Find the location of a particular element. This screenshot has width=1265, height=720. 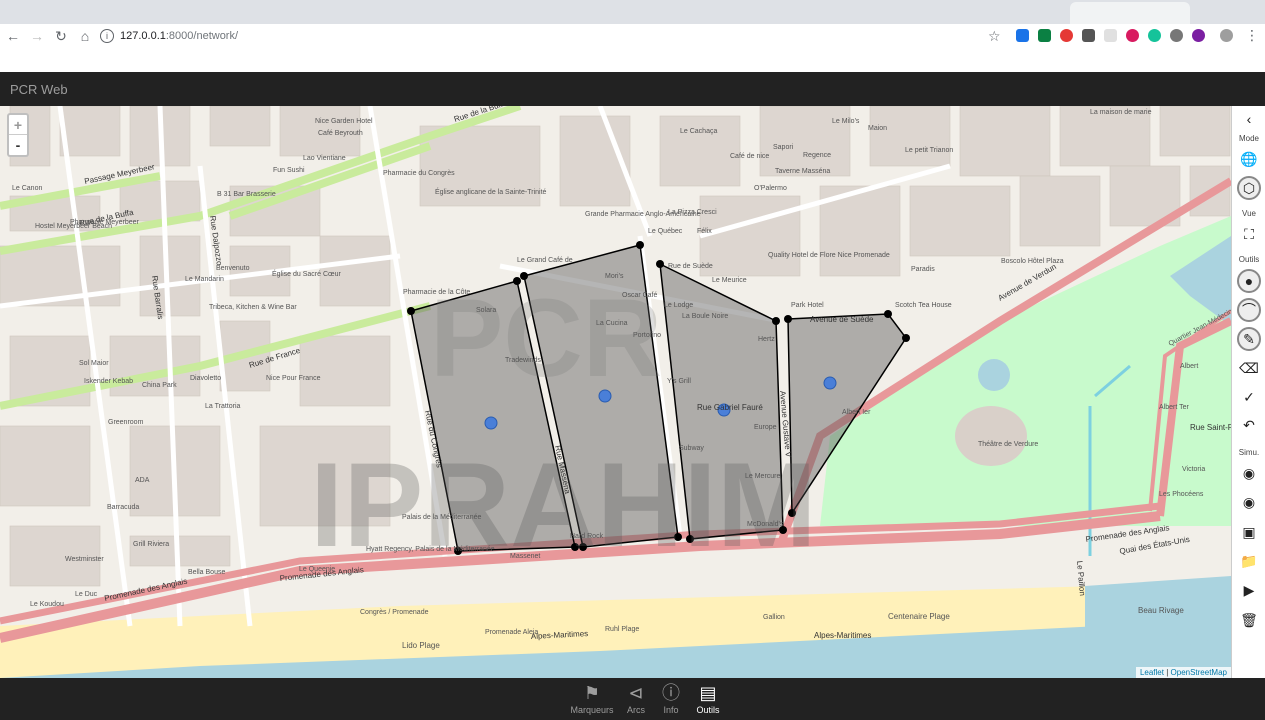

undo-icon: ↶ is located at coordinates (1249, 425).